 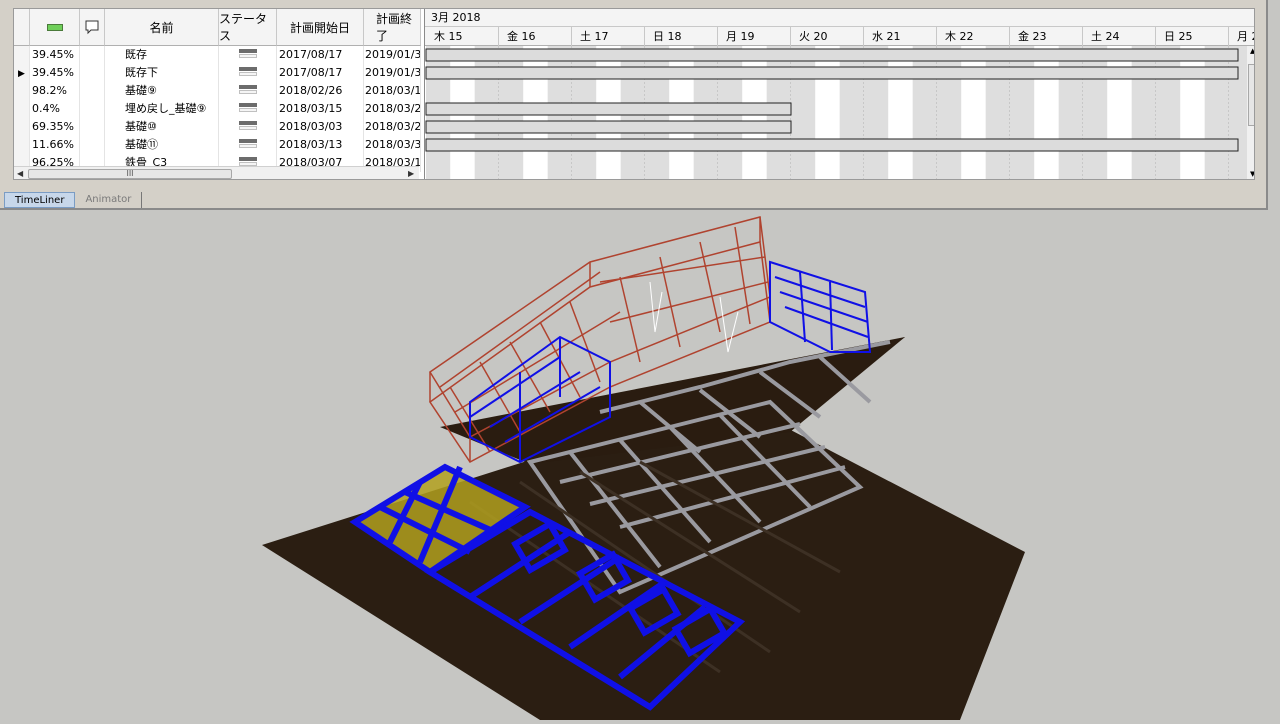 I want to click on scroll-down-icon: ▼, so click(x=1252, y=174).